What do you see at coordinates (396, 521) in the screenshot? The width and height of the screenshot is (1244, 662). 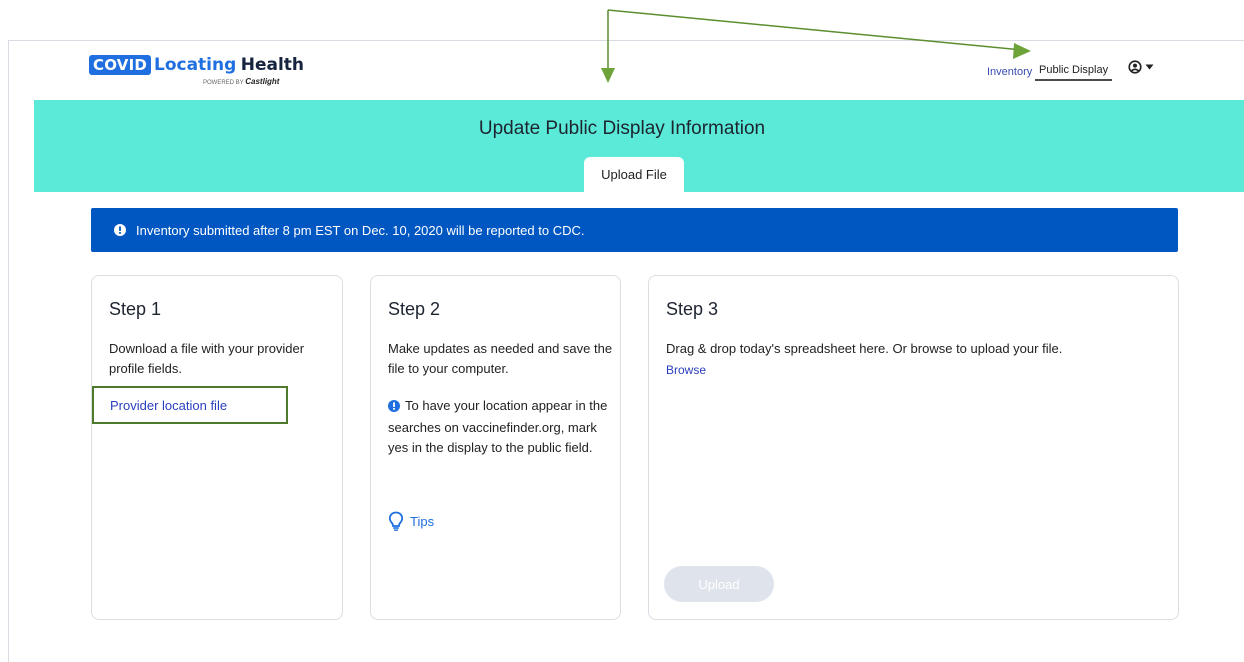 I see `lightbulb-icon` at bounding box center [396, 521].